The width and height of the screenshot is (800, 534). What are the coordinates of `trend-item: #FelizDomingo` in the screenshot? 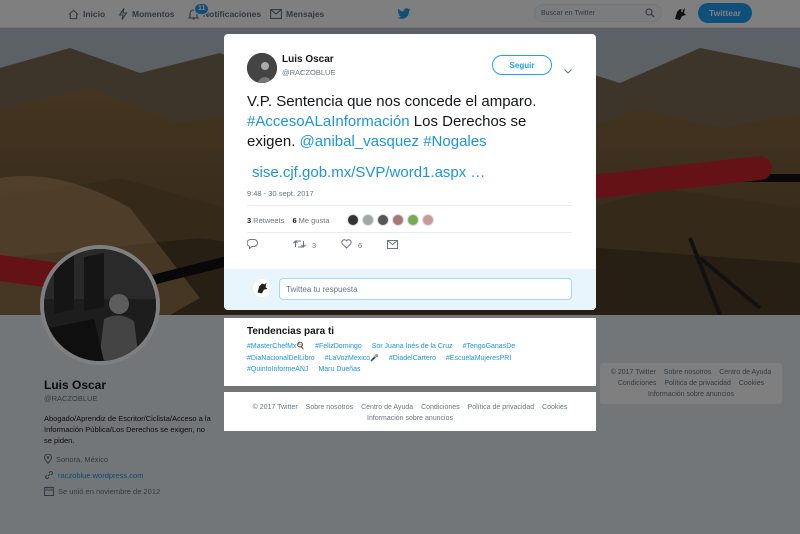 It's located at (338, 347).